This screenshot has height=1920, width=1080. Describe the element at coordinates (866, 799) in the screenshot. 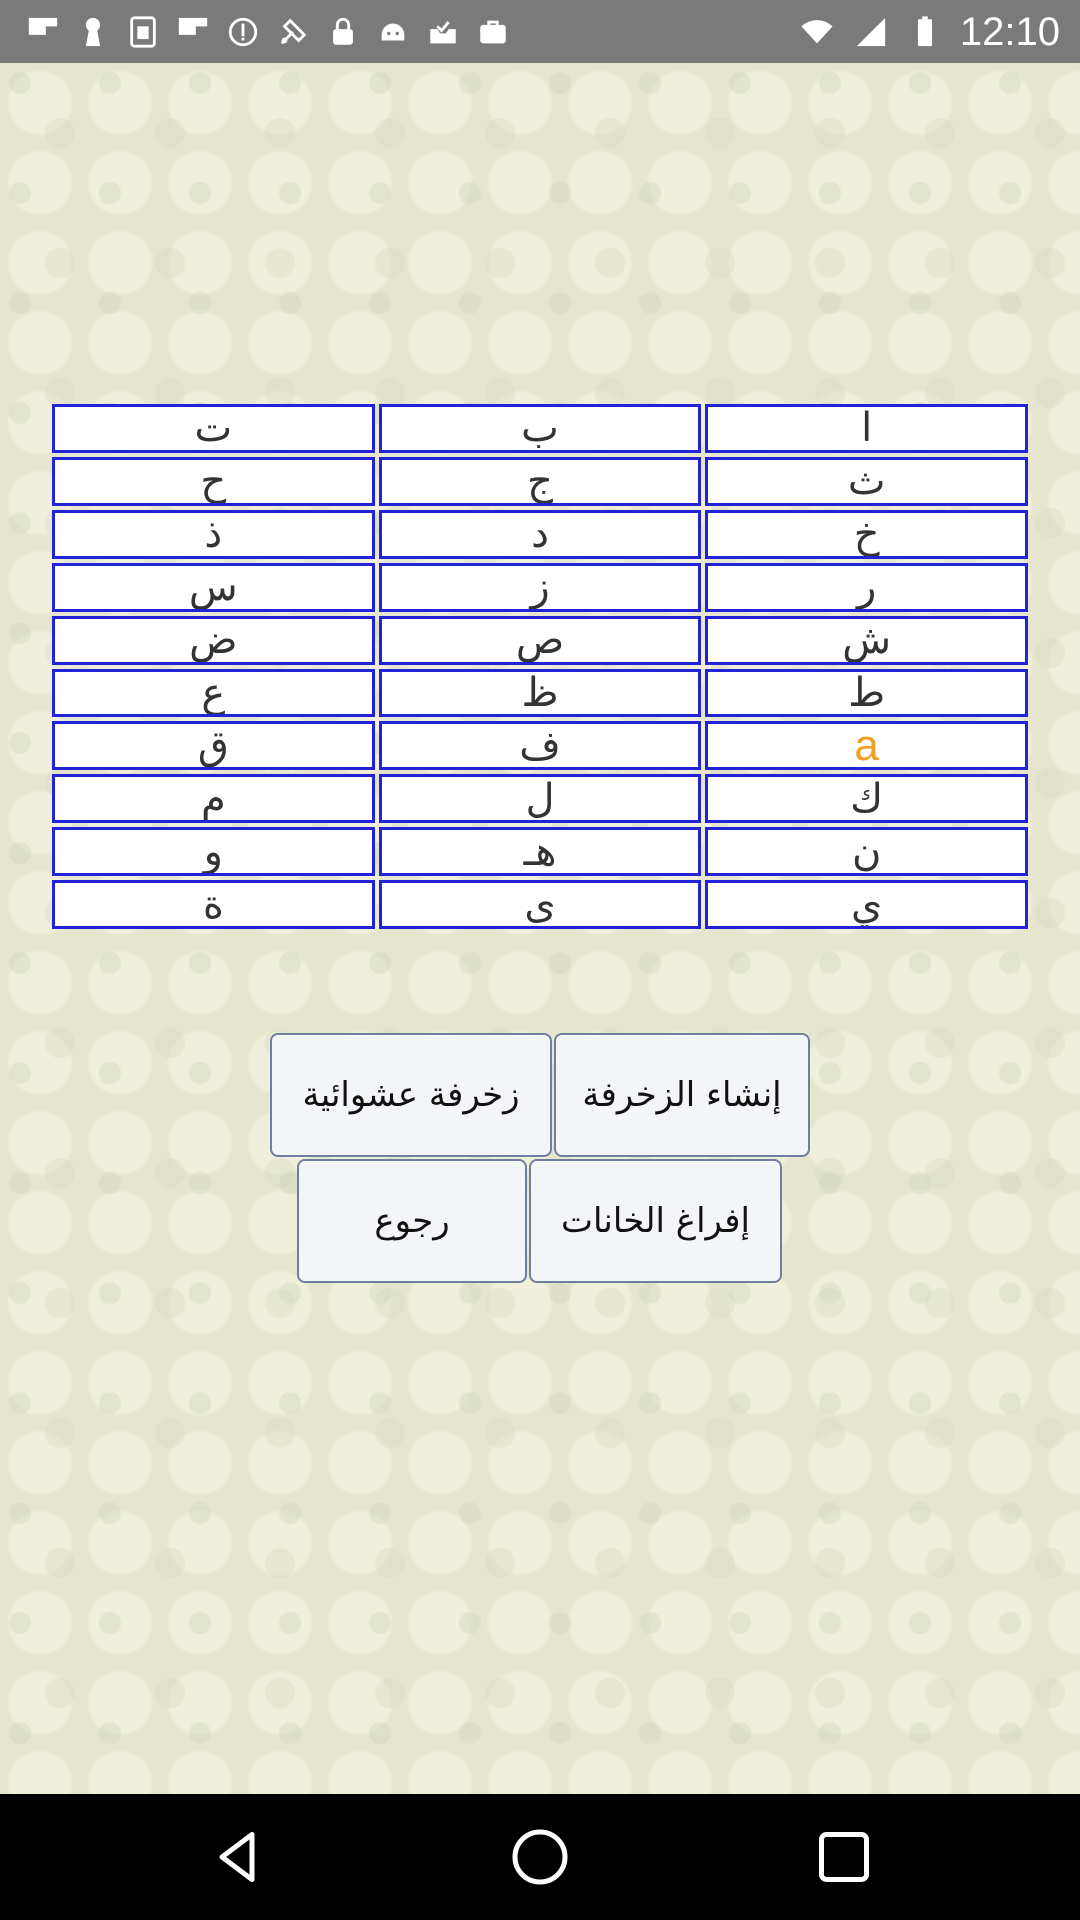

I see `letter-cell: ك` at that location.